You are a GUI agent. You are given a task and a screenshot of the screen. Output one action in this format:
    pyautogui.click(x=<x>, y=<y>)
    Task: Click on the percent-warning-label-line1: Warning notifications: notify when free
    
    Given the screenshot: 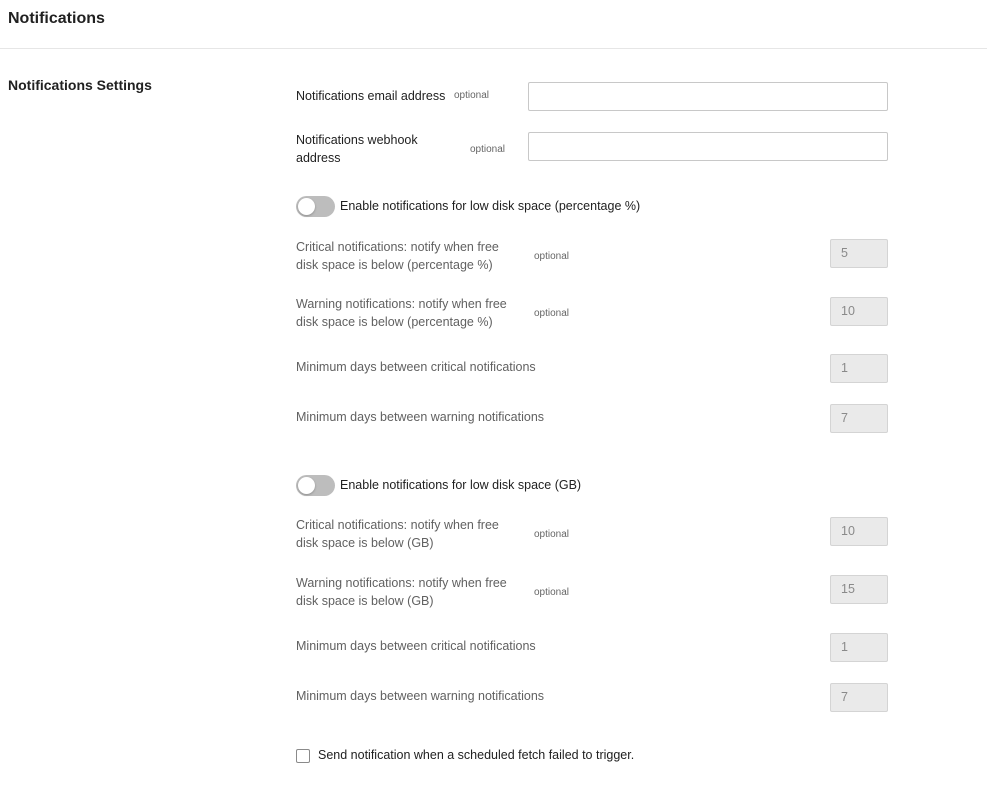 What is the action you would take?
    pyautogui.click(x=401, y=304)
    